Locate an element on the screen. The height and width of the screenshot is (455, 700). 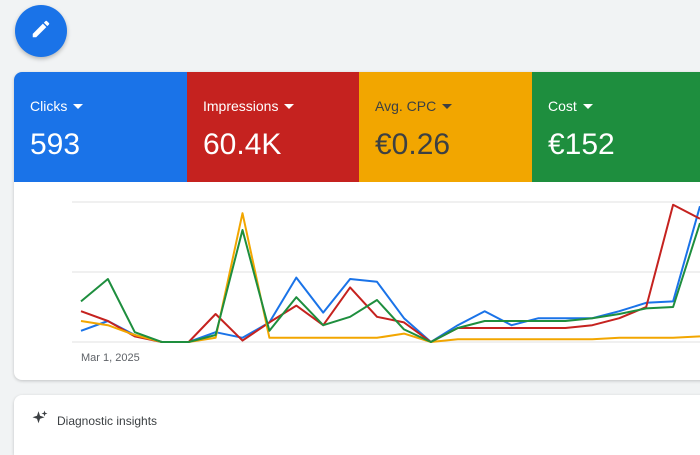
metric-tile-clicks: Clicks 593 is located at coordinates (100, 127).